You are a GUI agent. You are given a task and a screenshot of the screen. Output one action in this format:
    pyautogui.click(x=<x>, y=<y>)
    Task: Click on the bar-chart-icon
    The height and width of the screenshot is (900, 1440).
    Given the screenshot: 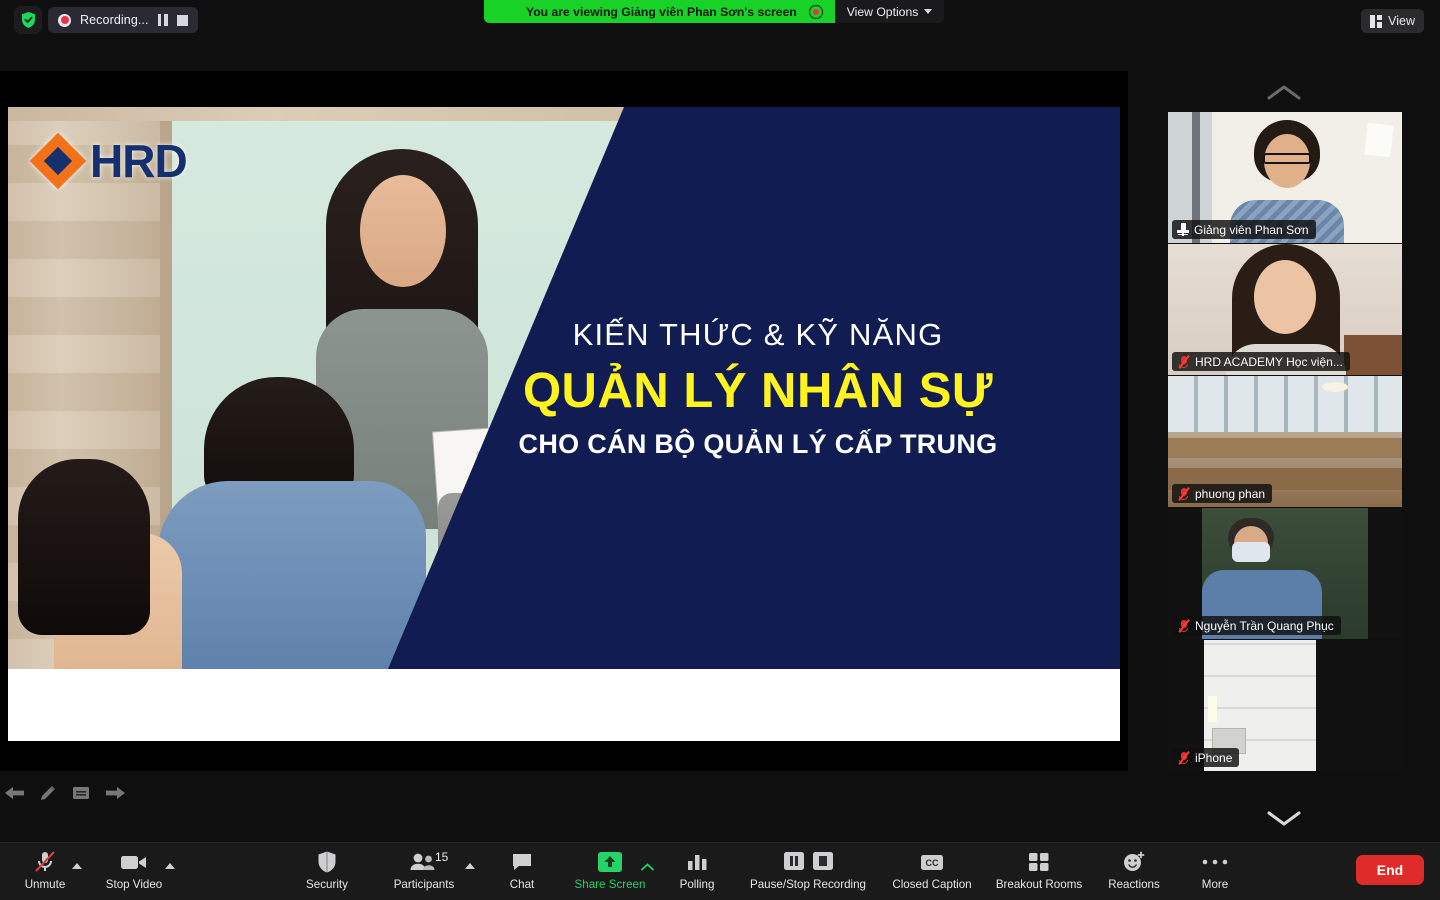 What is the action you would take?
    pyautogui.click(x=697, y=862)
    